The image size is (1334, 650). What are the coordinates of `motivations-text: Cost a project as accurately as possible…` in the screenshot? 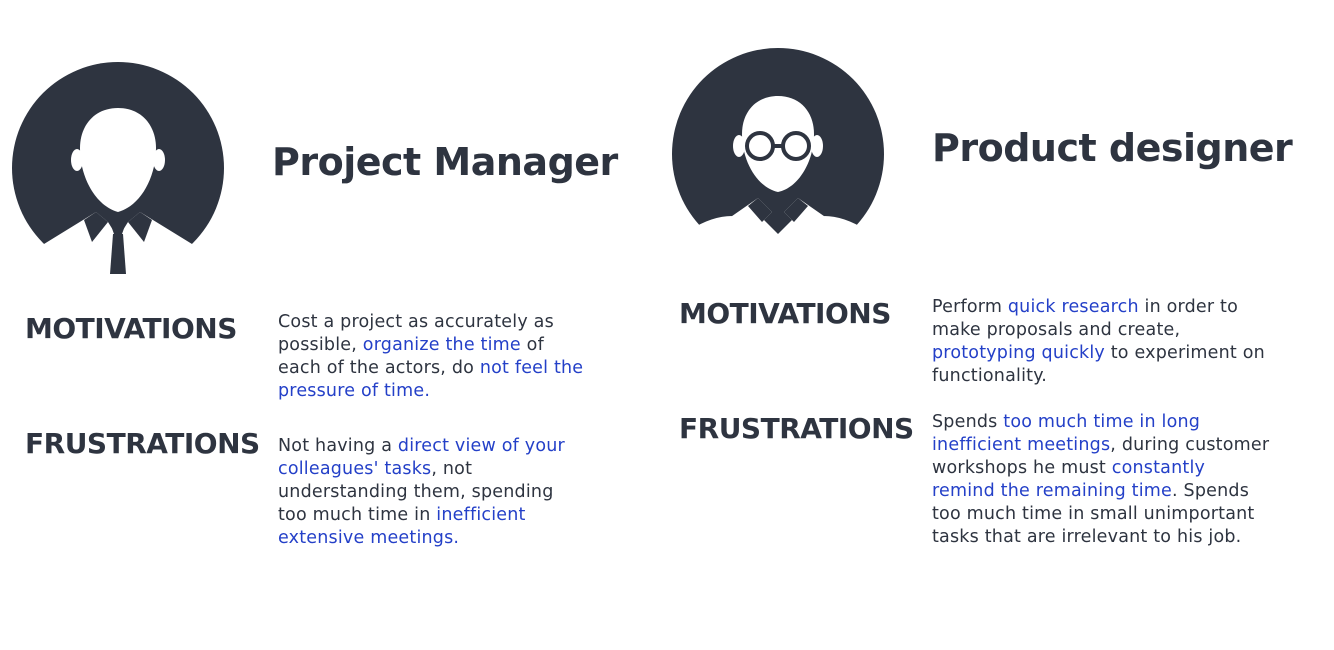 It's located at (431, 356).